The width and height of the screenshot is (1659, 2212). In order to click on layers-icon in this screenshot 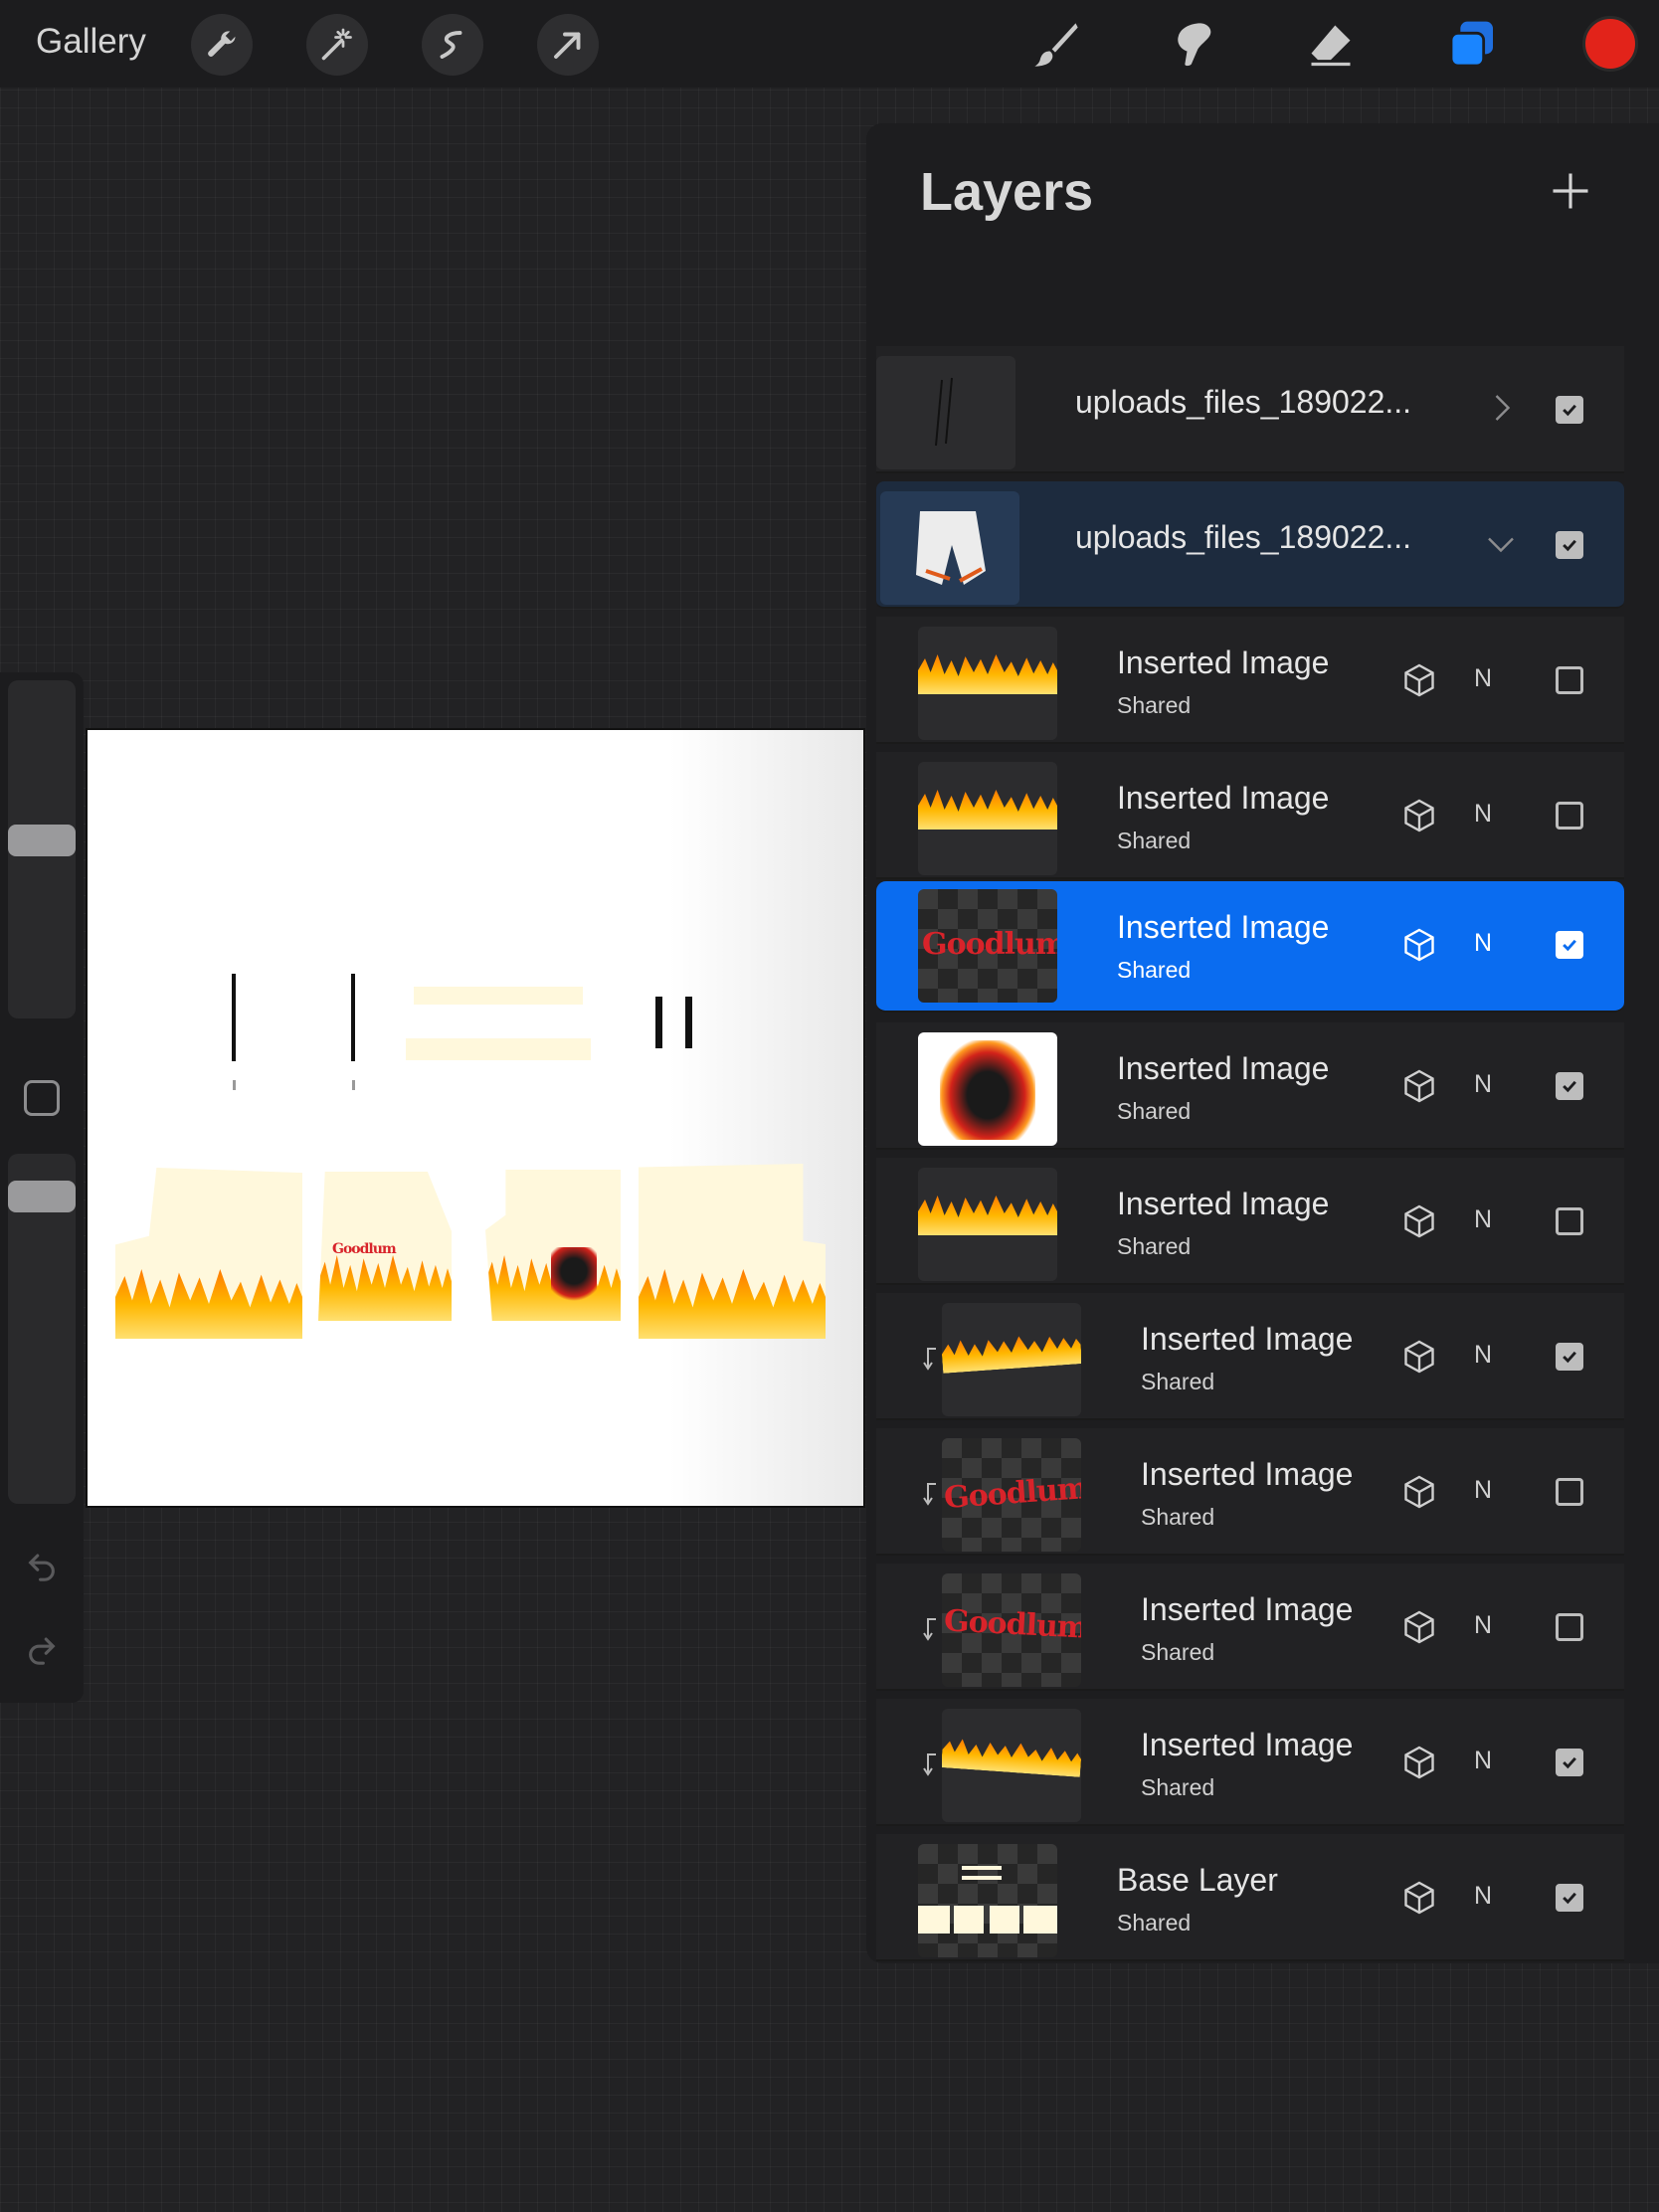, I will do `click(1471, 44)`.